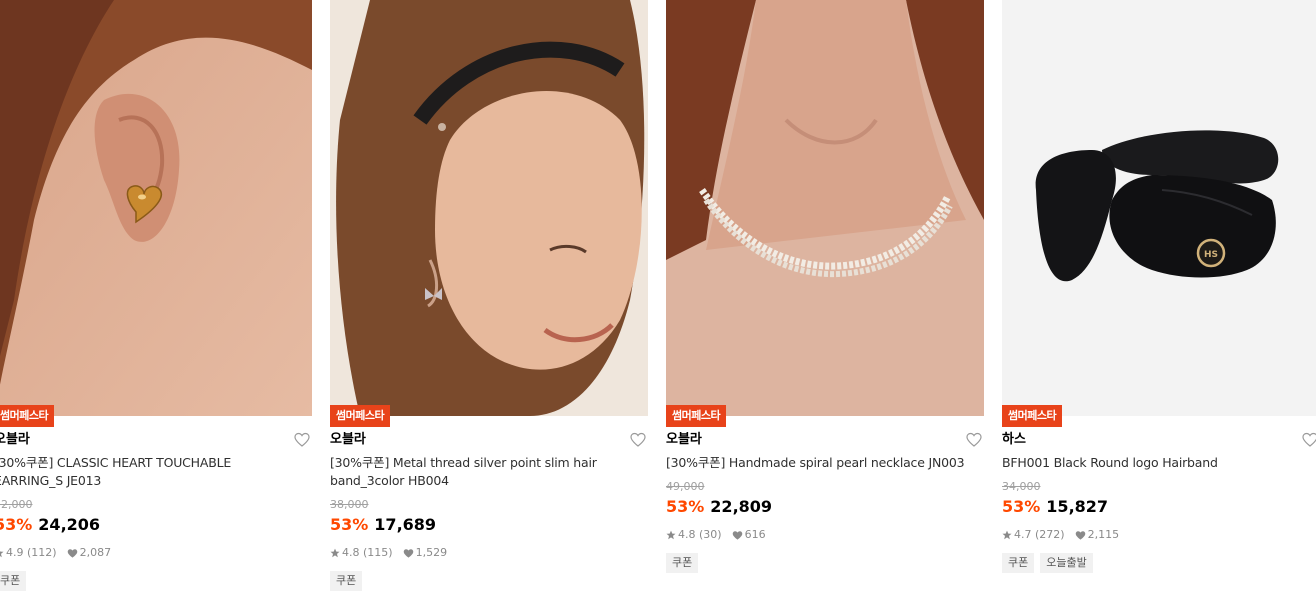  Describe the element at coordinates (16, 504) in the screenshot. I see `original-price: 52,000` at that location.